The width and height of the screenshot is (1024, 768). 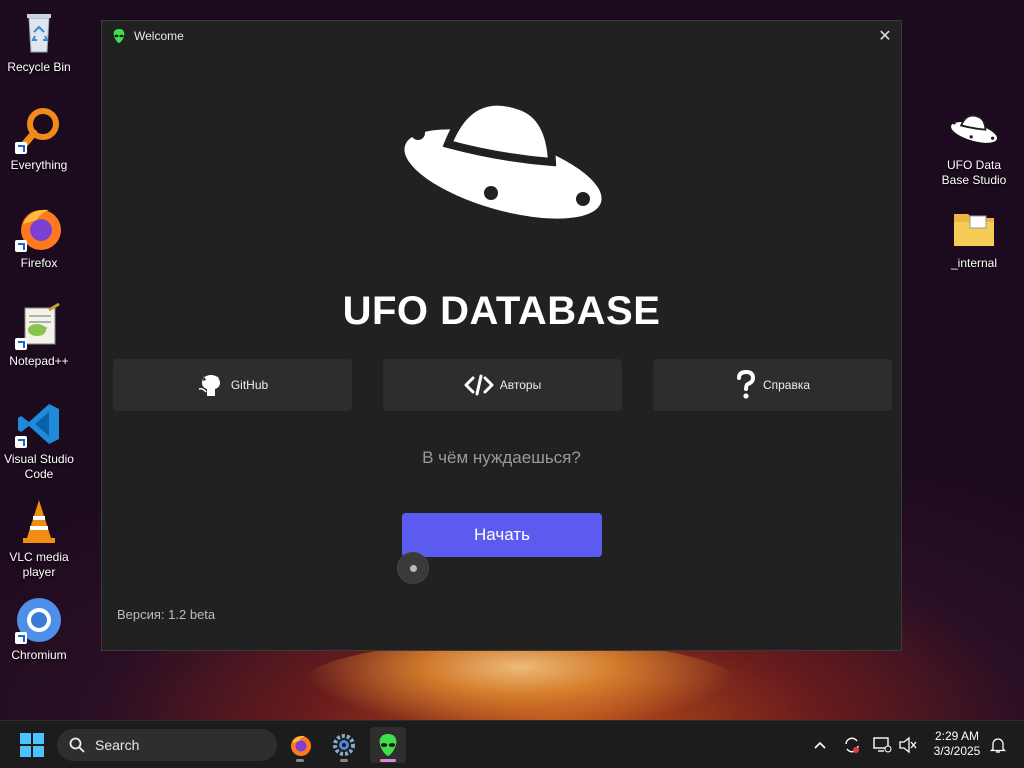 What do you see at coordinates (520, 685) in the screenshot?
I see `wallpaper-glow` at bounding box center [520, 685].